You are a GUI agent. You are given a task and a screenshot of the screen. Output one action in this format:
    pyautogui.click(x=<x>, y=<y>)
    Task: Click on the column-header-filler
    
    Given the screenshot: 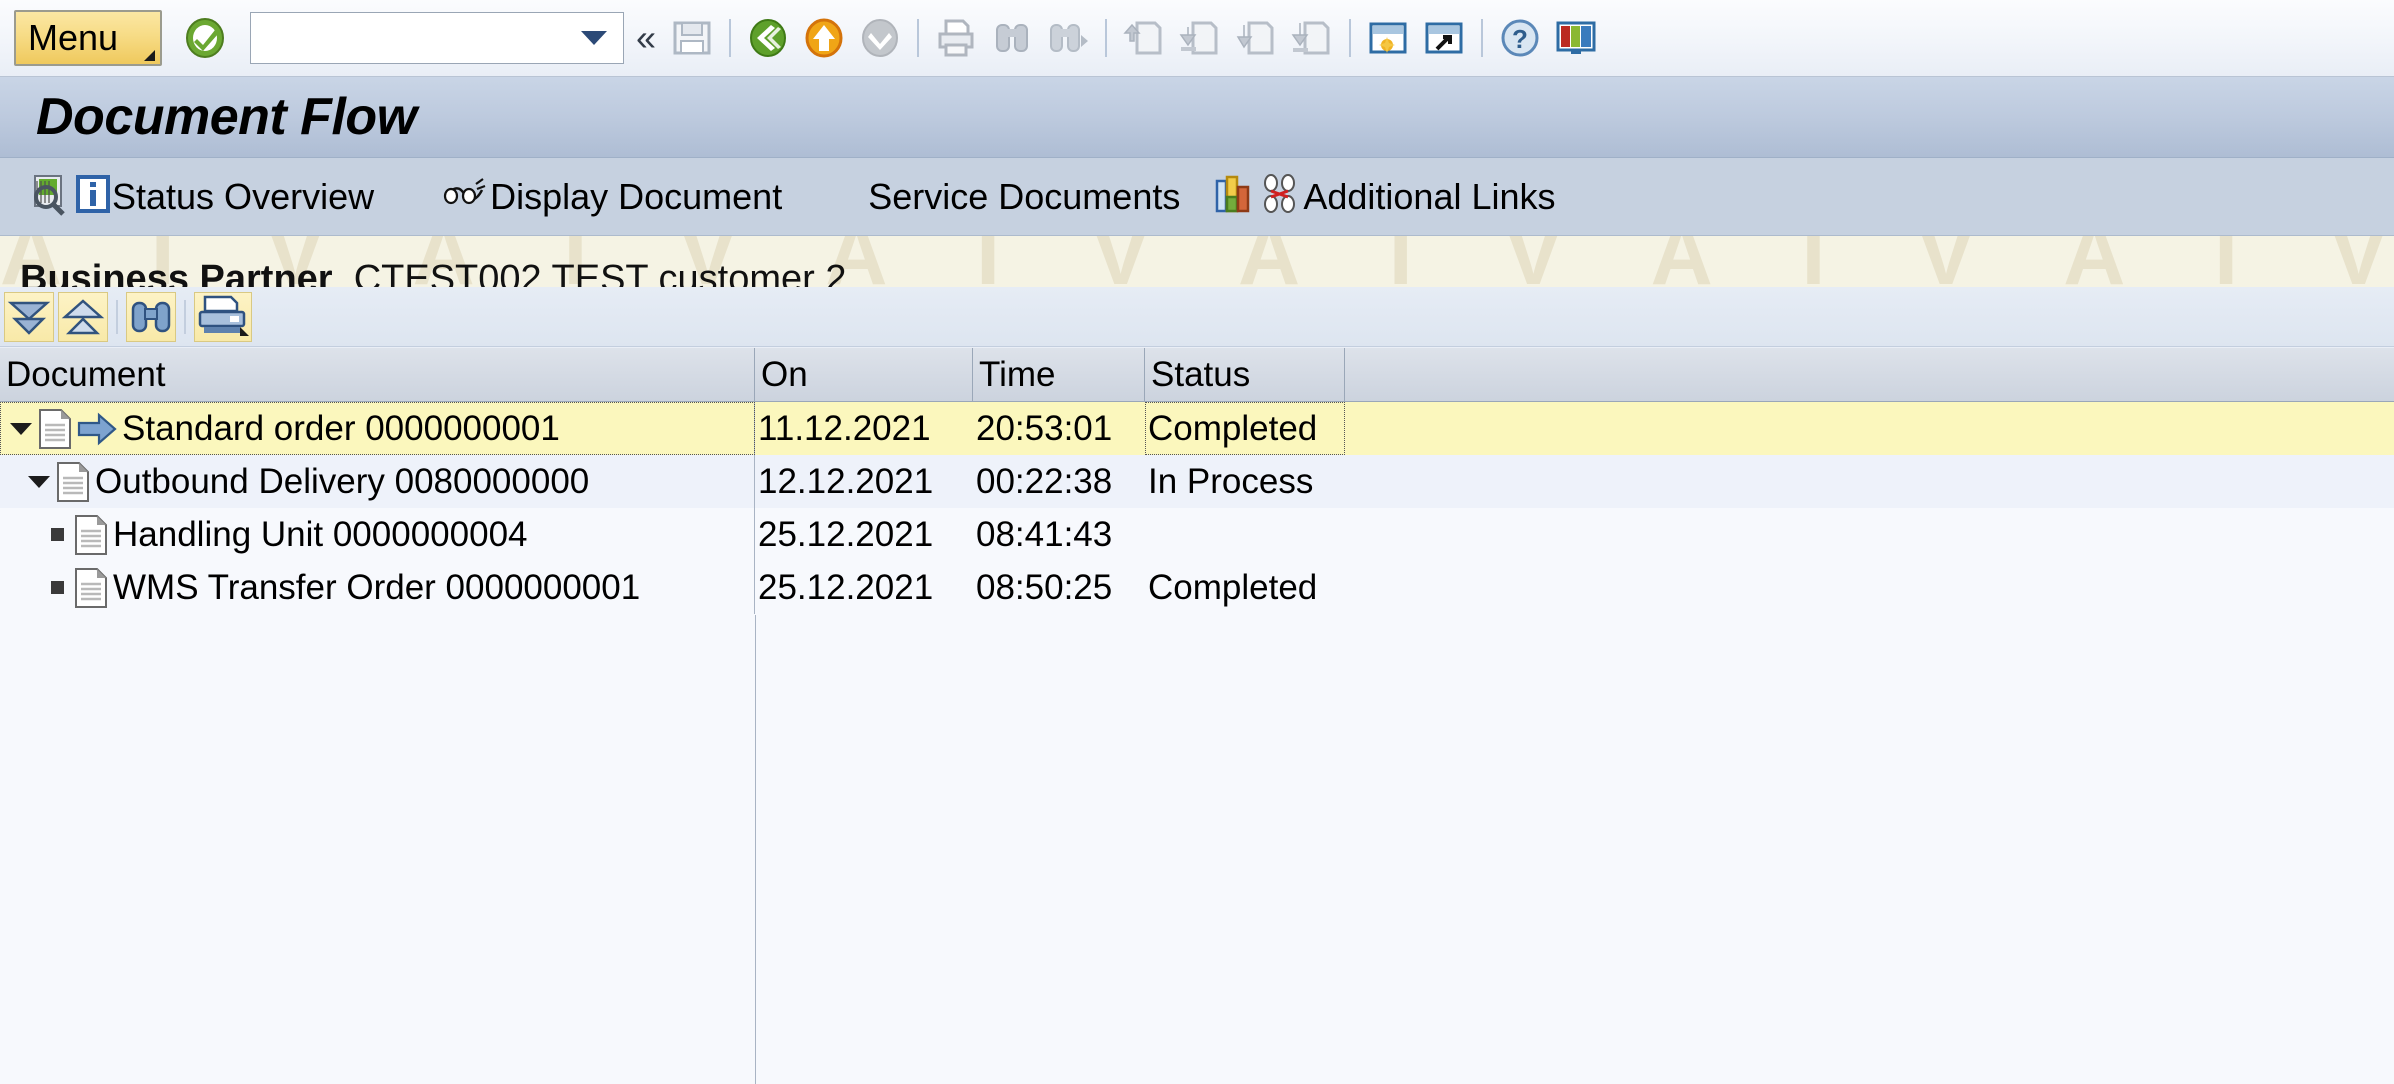 What is the action you would take?
    pyautogui.click(x=1869, y=374)
    